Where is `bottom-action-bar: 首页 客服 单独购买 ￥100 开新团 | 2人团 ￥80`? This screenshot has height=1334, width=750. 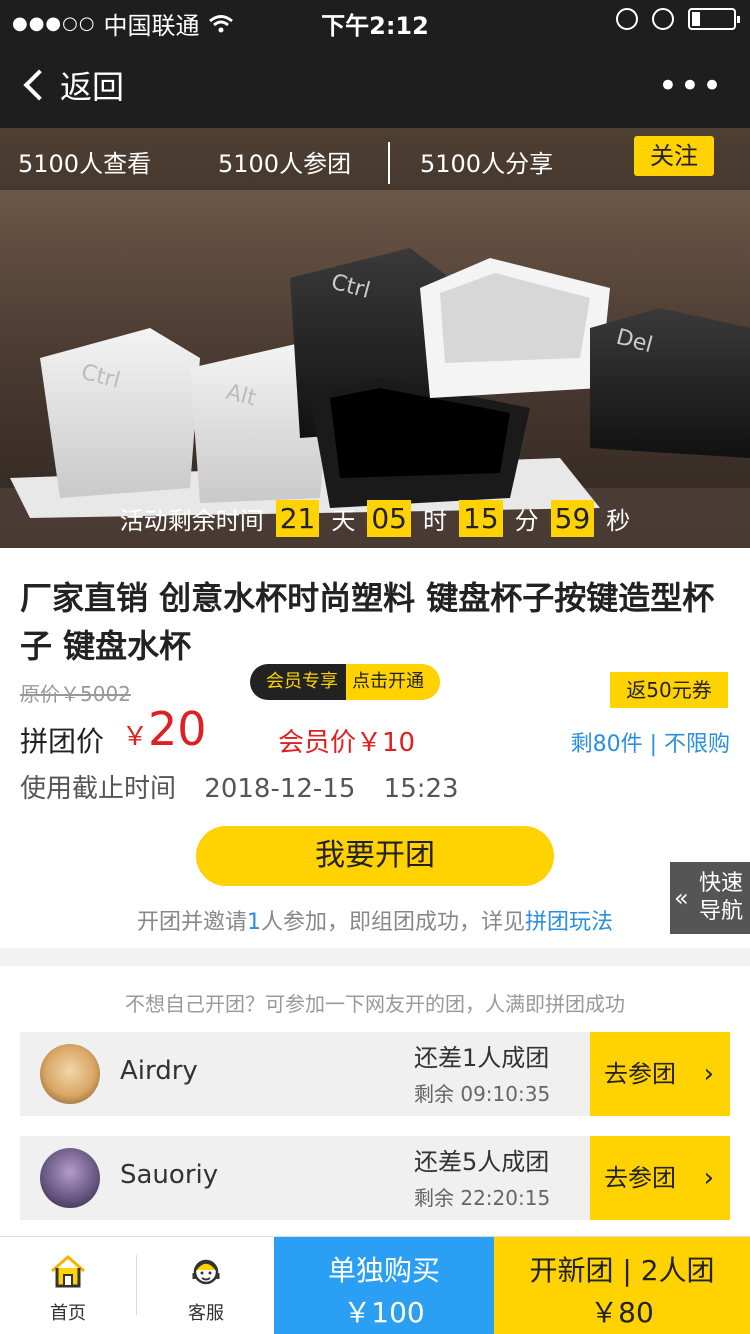 bottom-action-bar: 首页 客服 单独购买 ￥100 开新团 | 2人团 ￥80 is located at coordinates (375, 1285).